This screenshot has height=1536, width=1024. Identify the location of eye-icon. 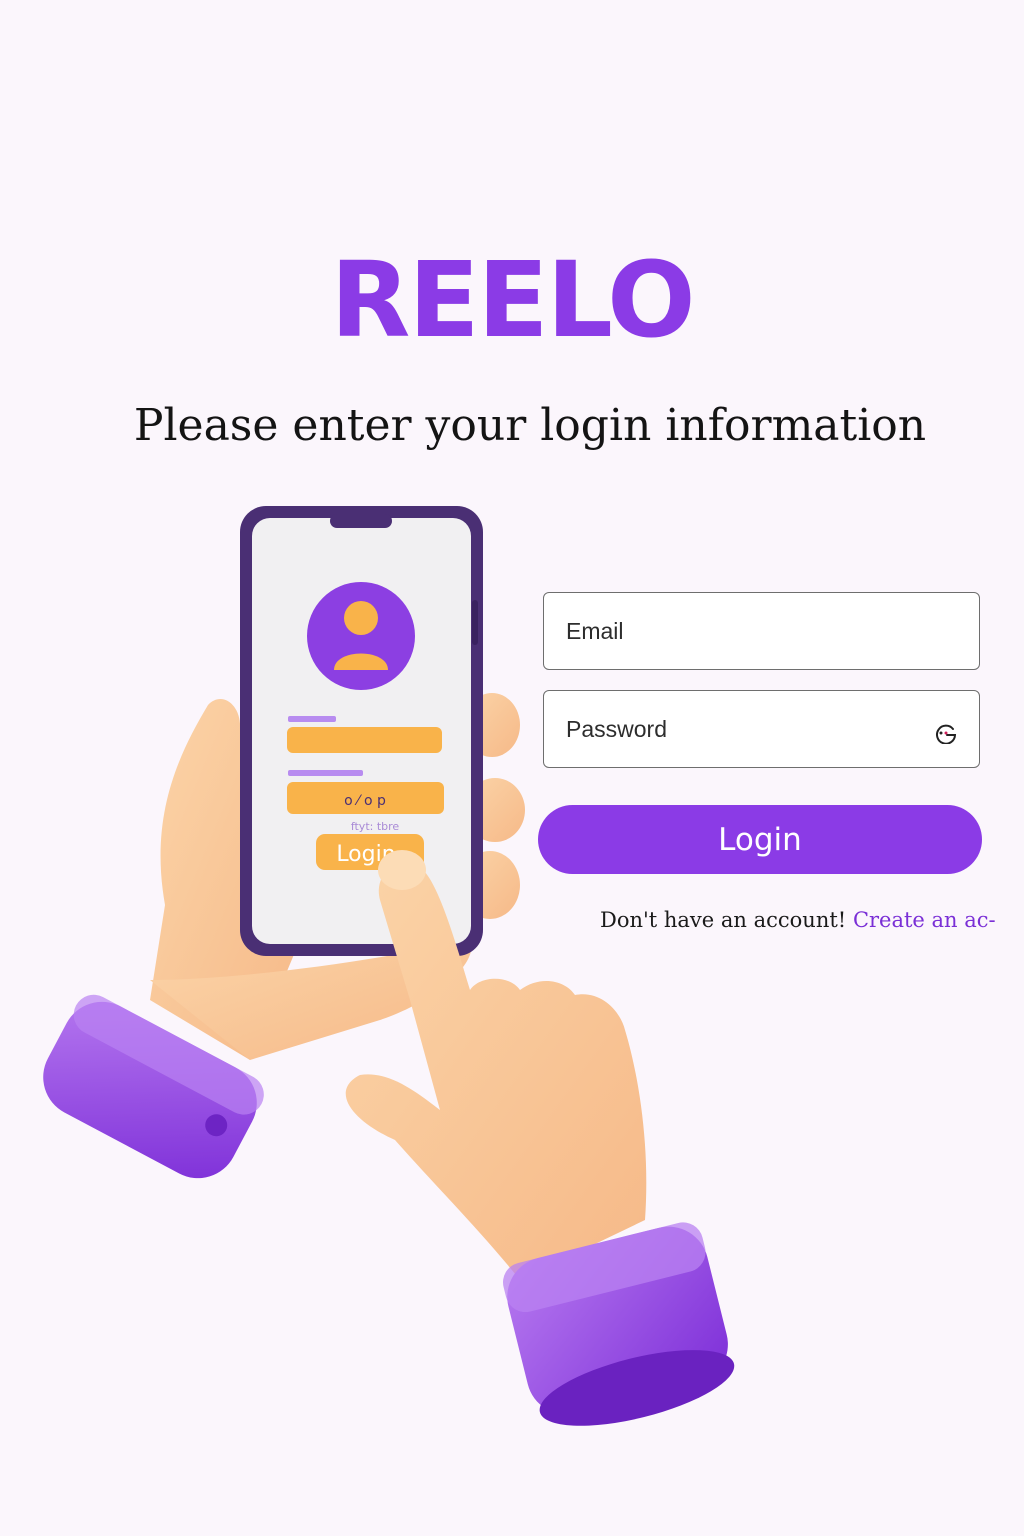
(946, 733).